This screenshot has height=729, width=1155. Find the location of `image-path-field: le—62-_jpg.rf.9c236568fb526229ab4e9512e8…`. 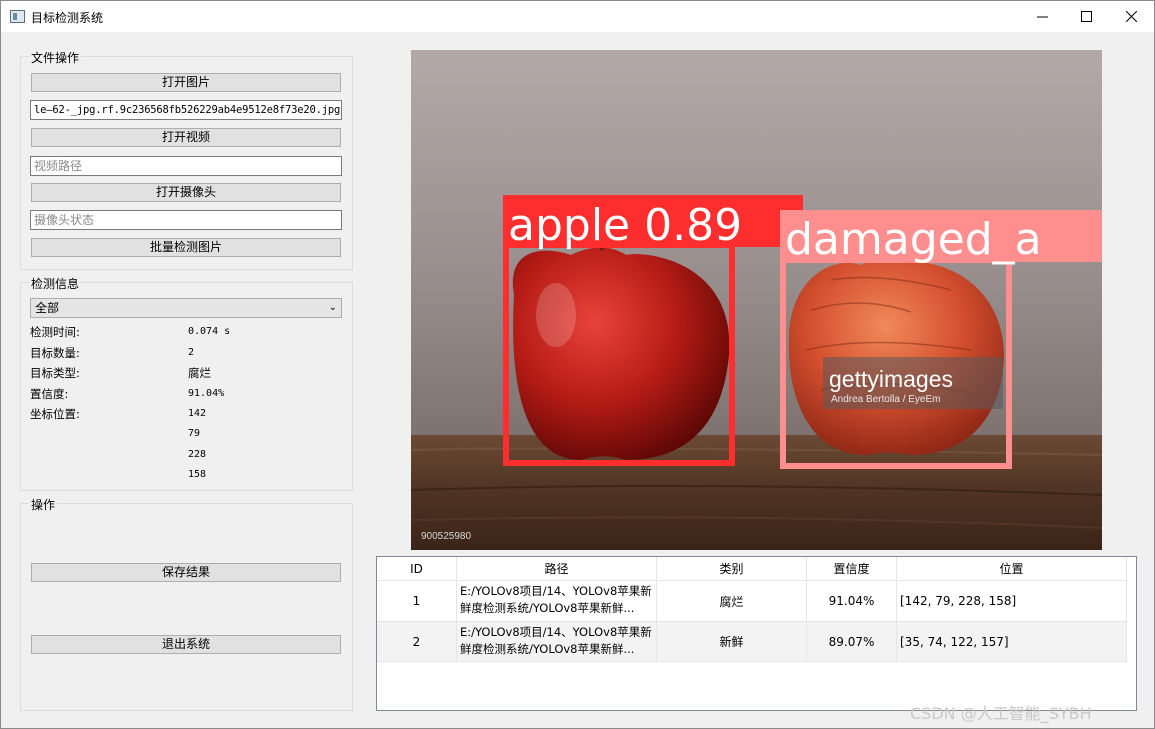

image-path-field: le—62-_jpg.rf.9c236568fb526229ab4e9512e8… is located at coordinates (186, 110).